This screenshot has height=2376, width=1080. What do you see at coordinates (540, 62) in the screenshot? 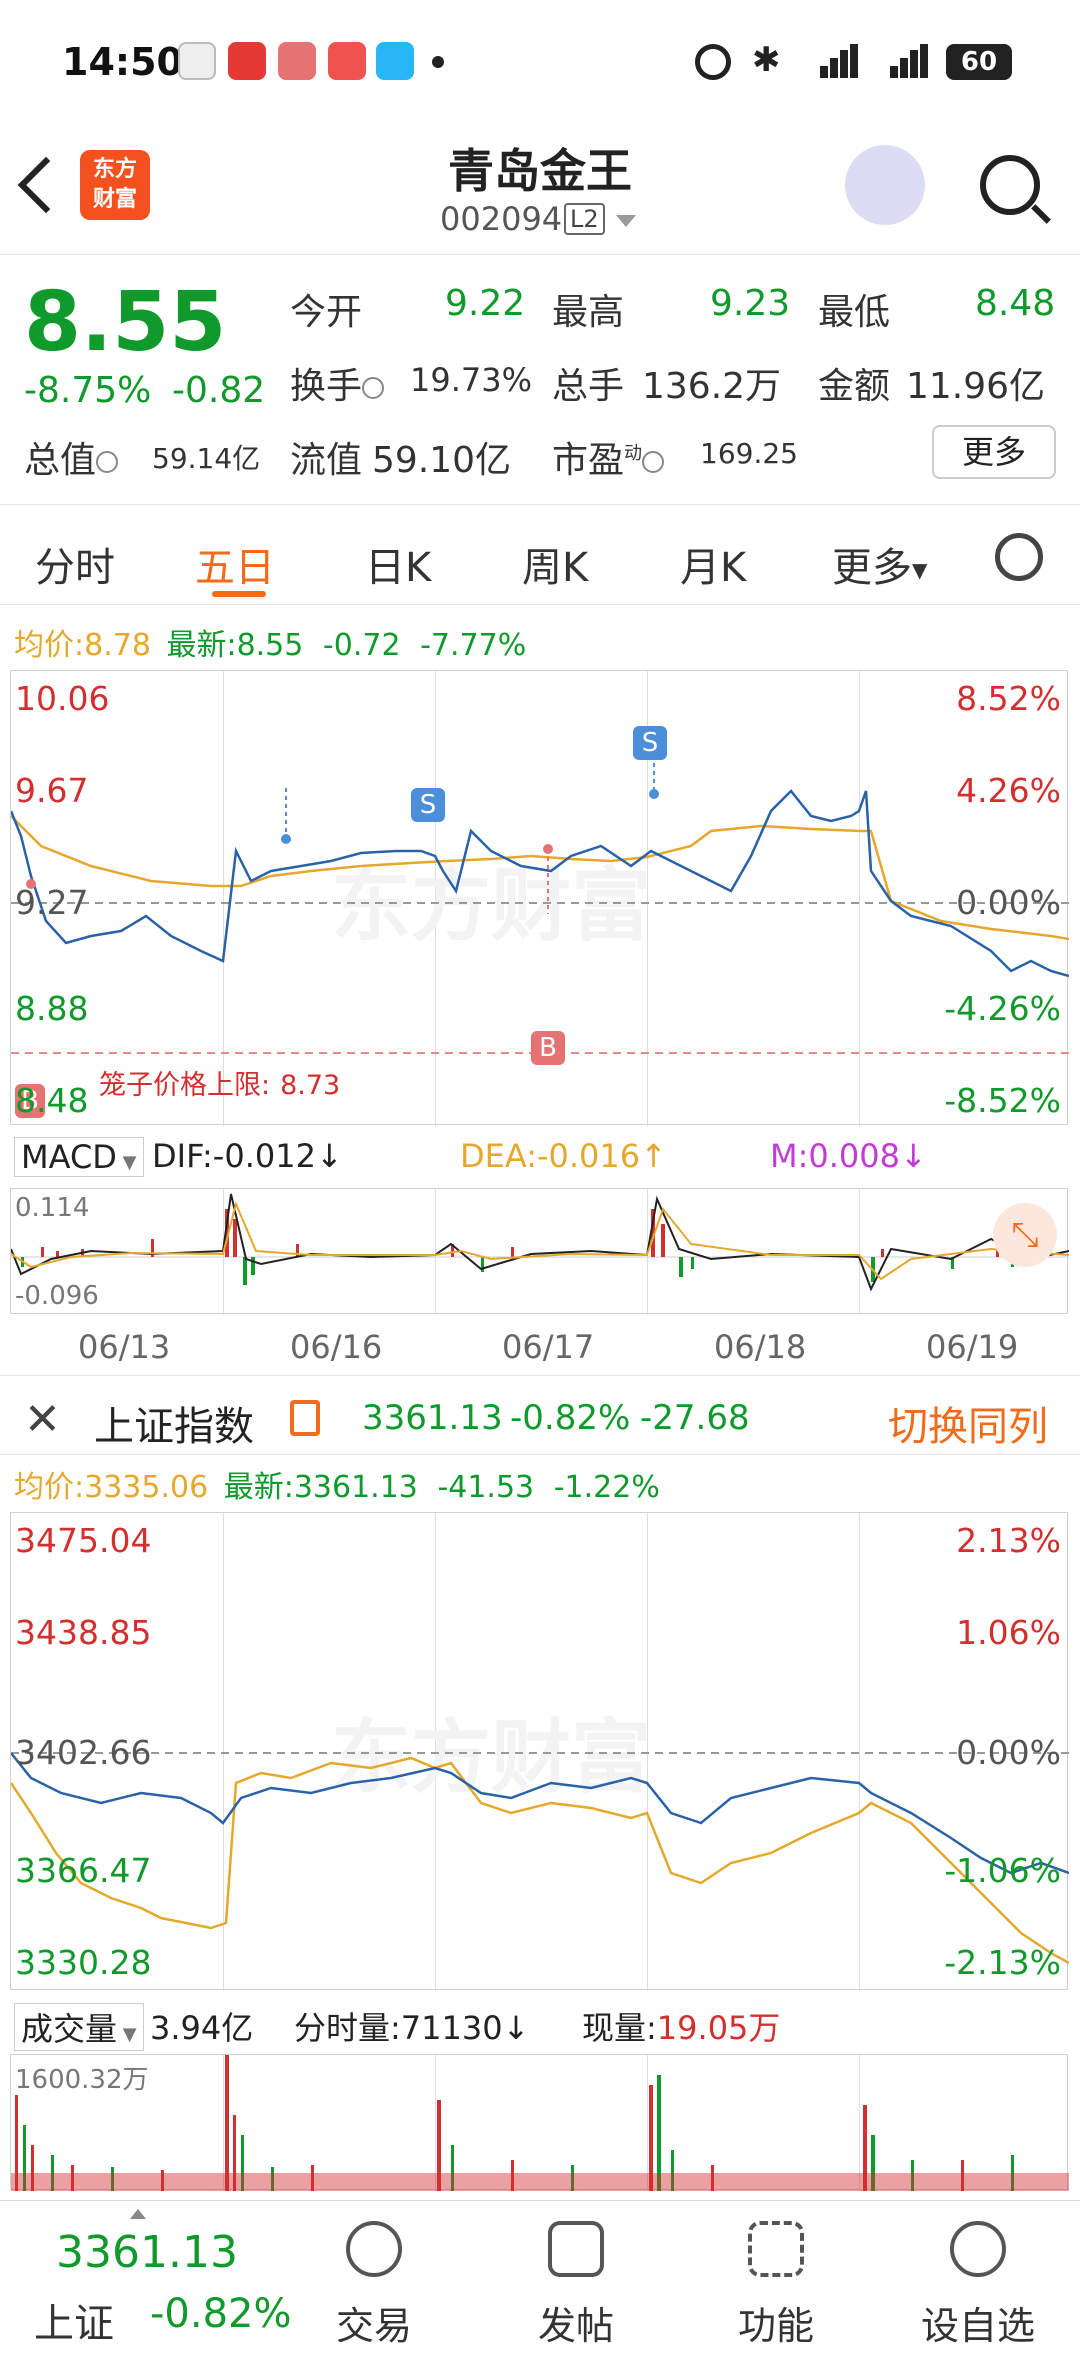
I see `status-bar: 14:50 ✱ 60` at bounding box center [540, 62].